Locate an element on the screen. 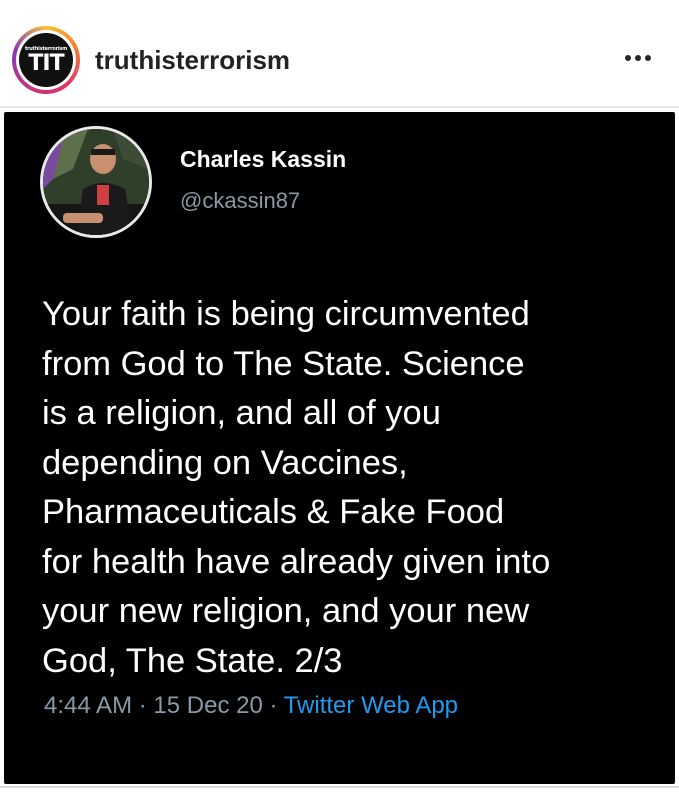 This screenshot has width=679, height=800. tweet-text-line: Pharmaceuticals & Fake Food is located at coordinates (273, 512).